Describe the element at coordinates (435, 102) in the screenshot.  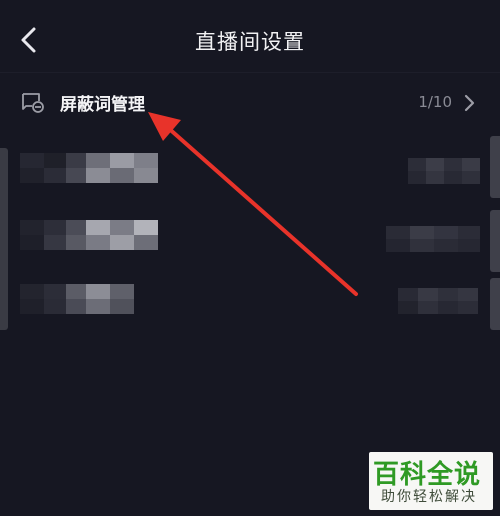
I see `blocked-words-count: 1/10` at that location.